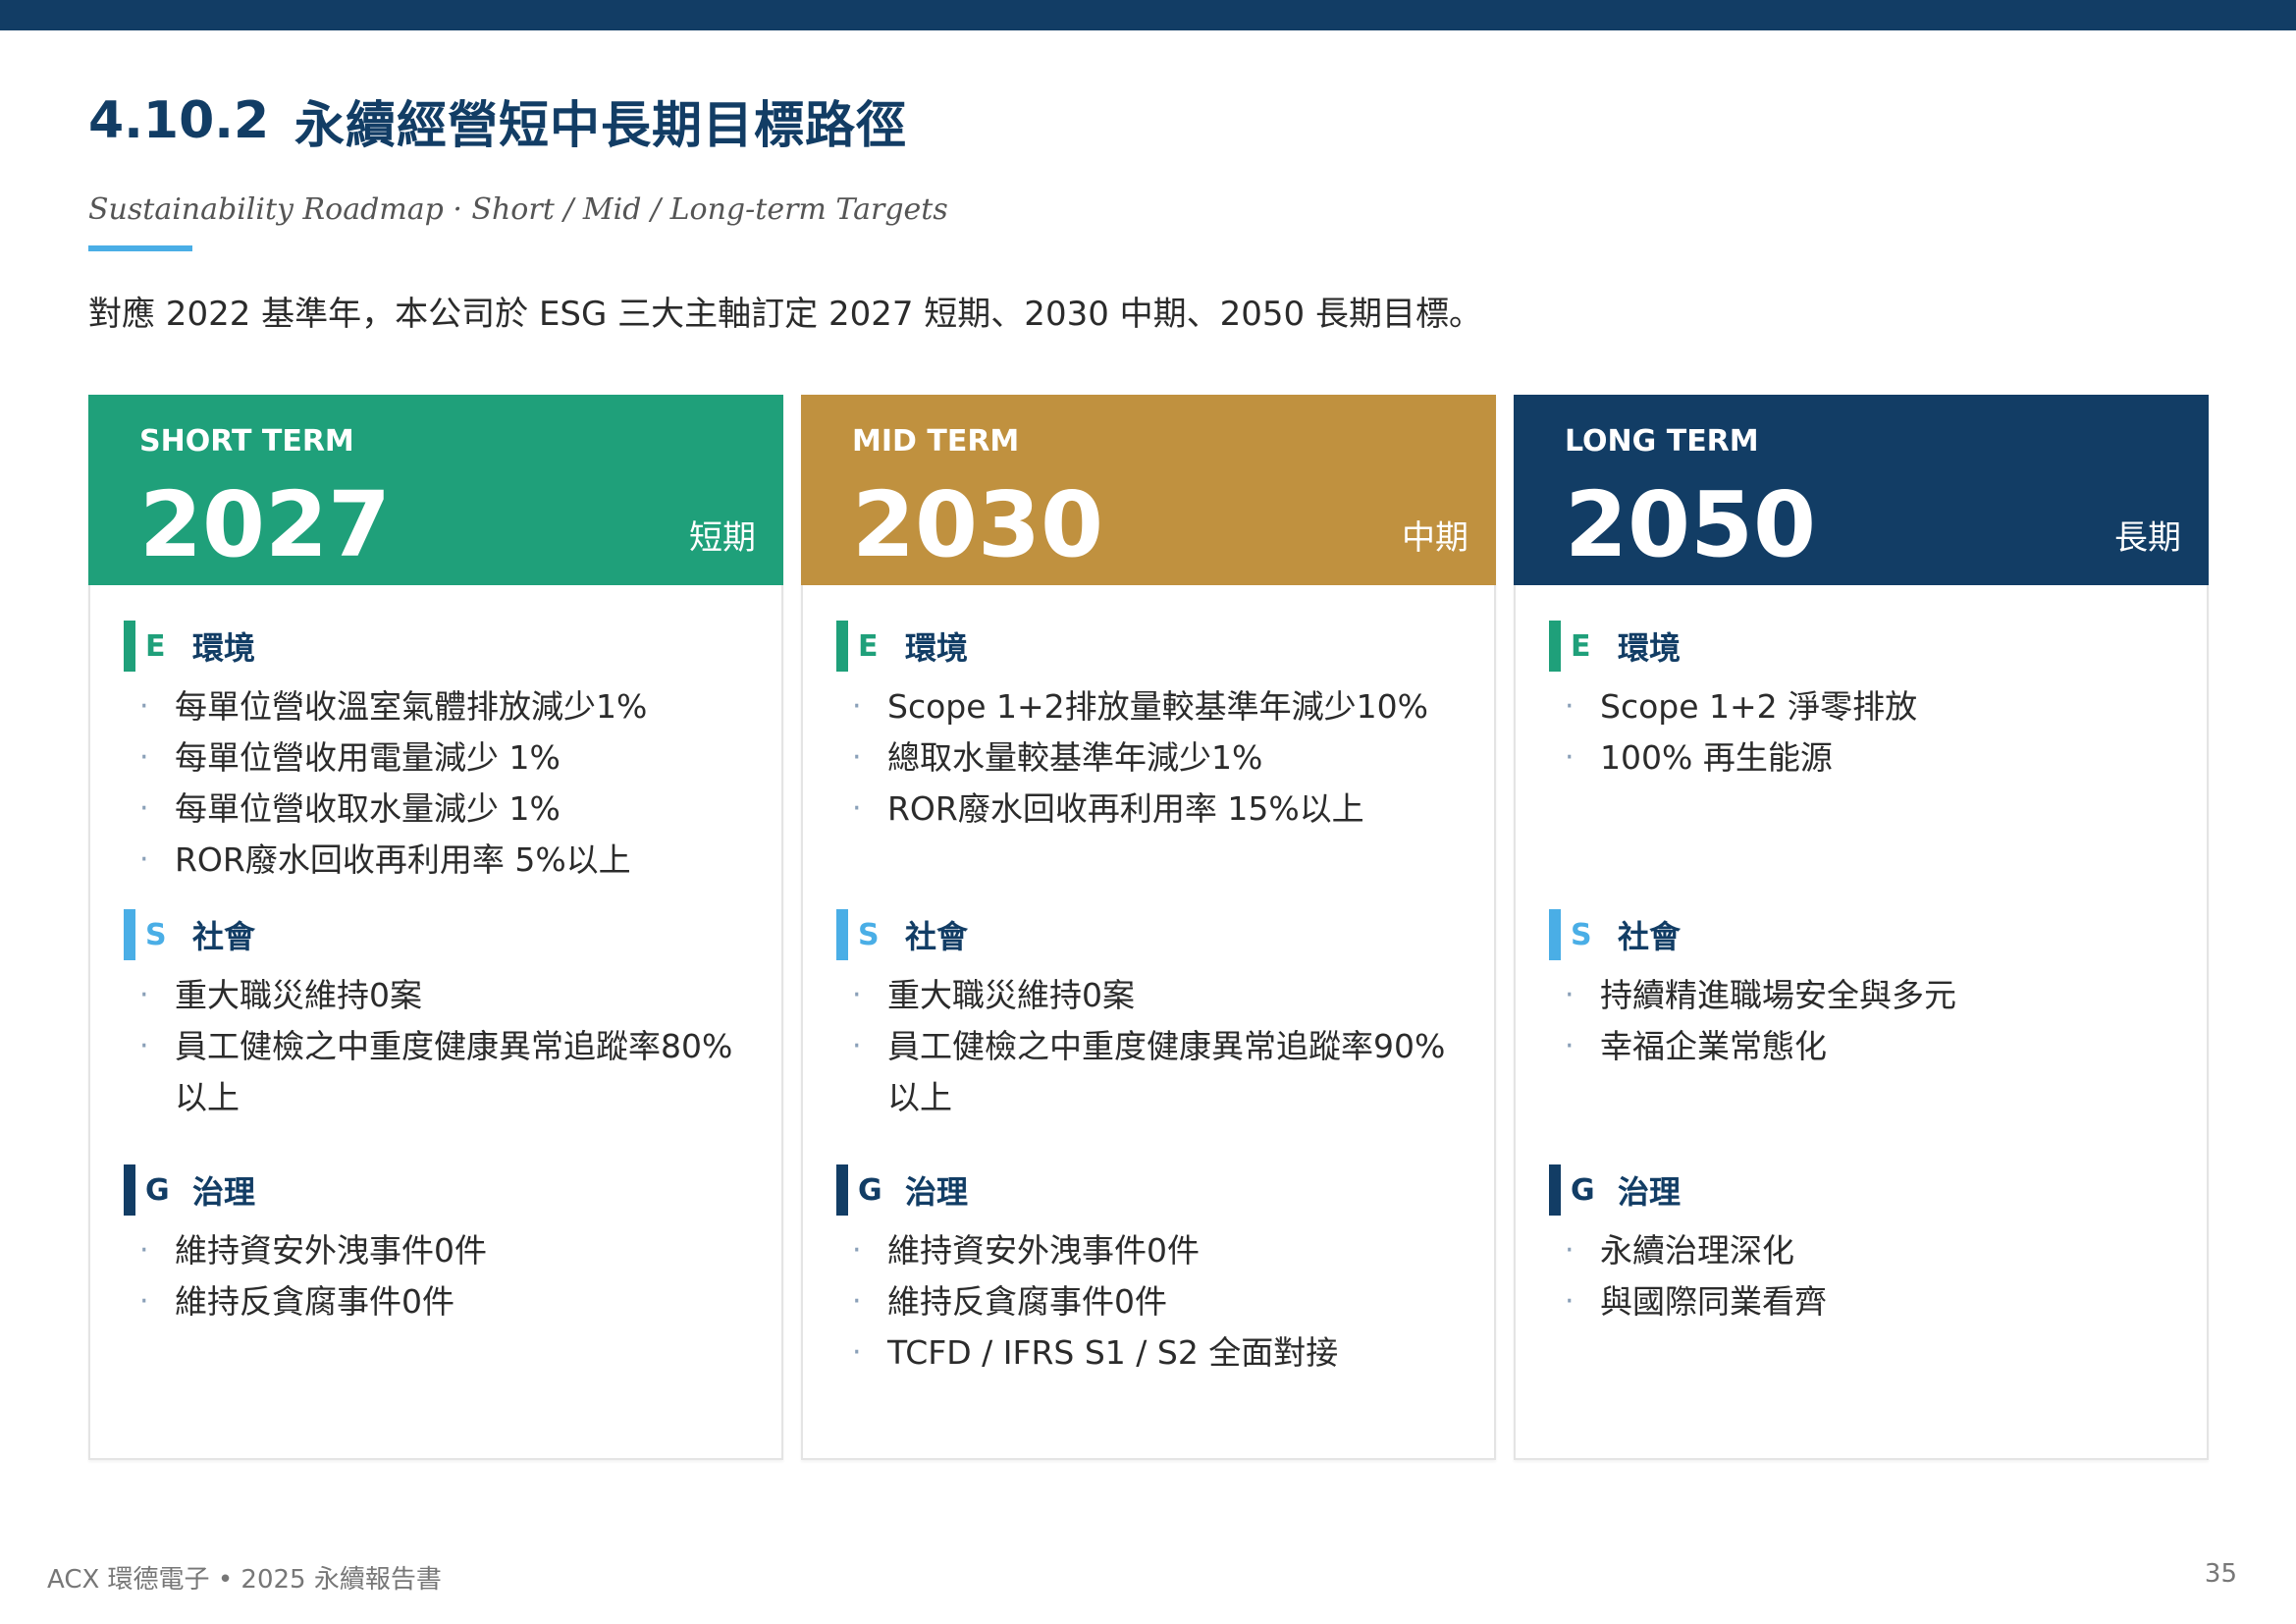 The width and height of the screenshot is (2296, 1624). What do you see at coordinates (245, 1580) in the screenshot?
I see `footer-report-title: ACX 環德電子 • 2025 永續報告書` at bounding box center [245, 1580].